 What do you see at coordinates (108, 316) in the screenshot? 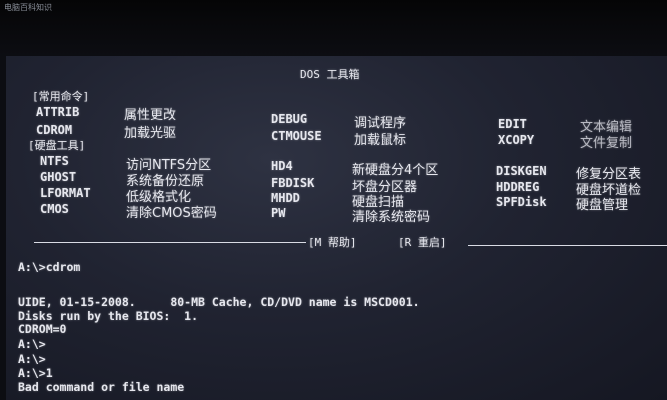
I see `terminal-line: Disks run by the BIOS: 1.` at bounding box center [108, 316].